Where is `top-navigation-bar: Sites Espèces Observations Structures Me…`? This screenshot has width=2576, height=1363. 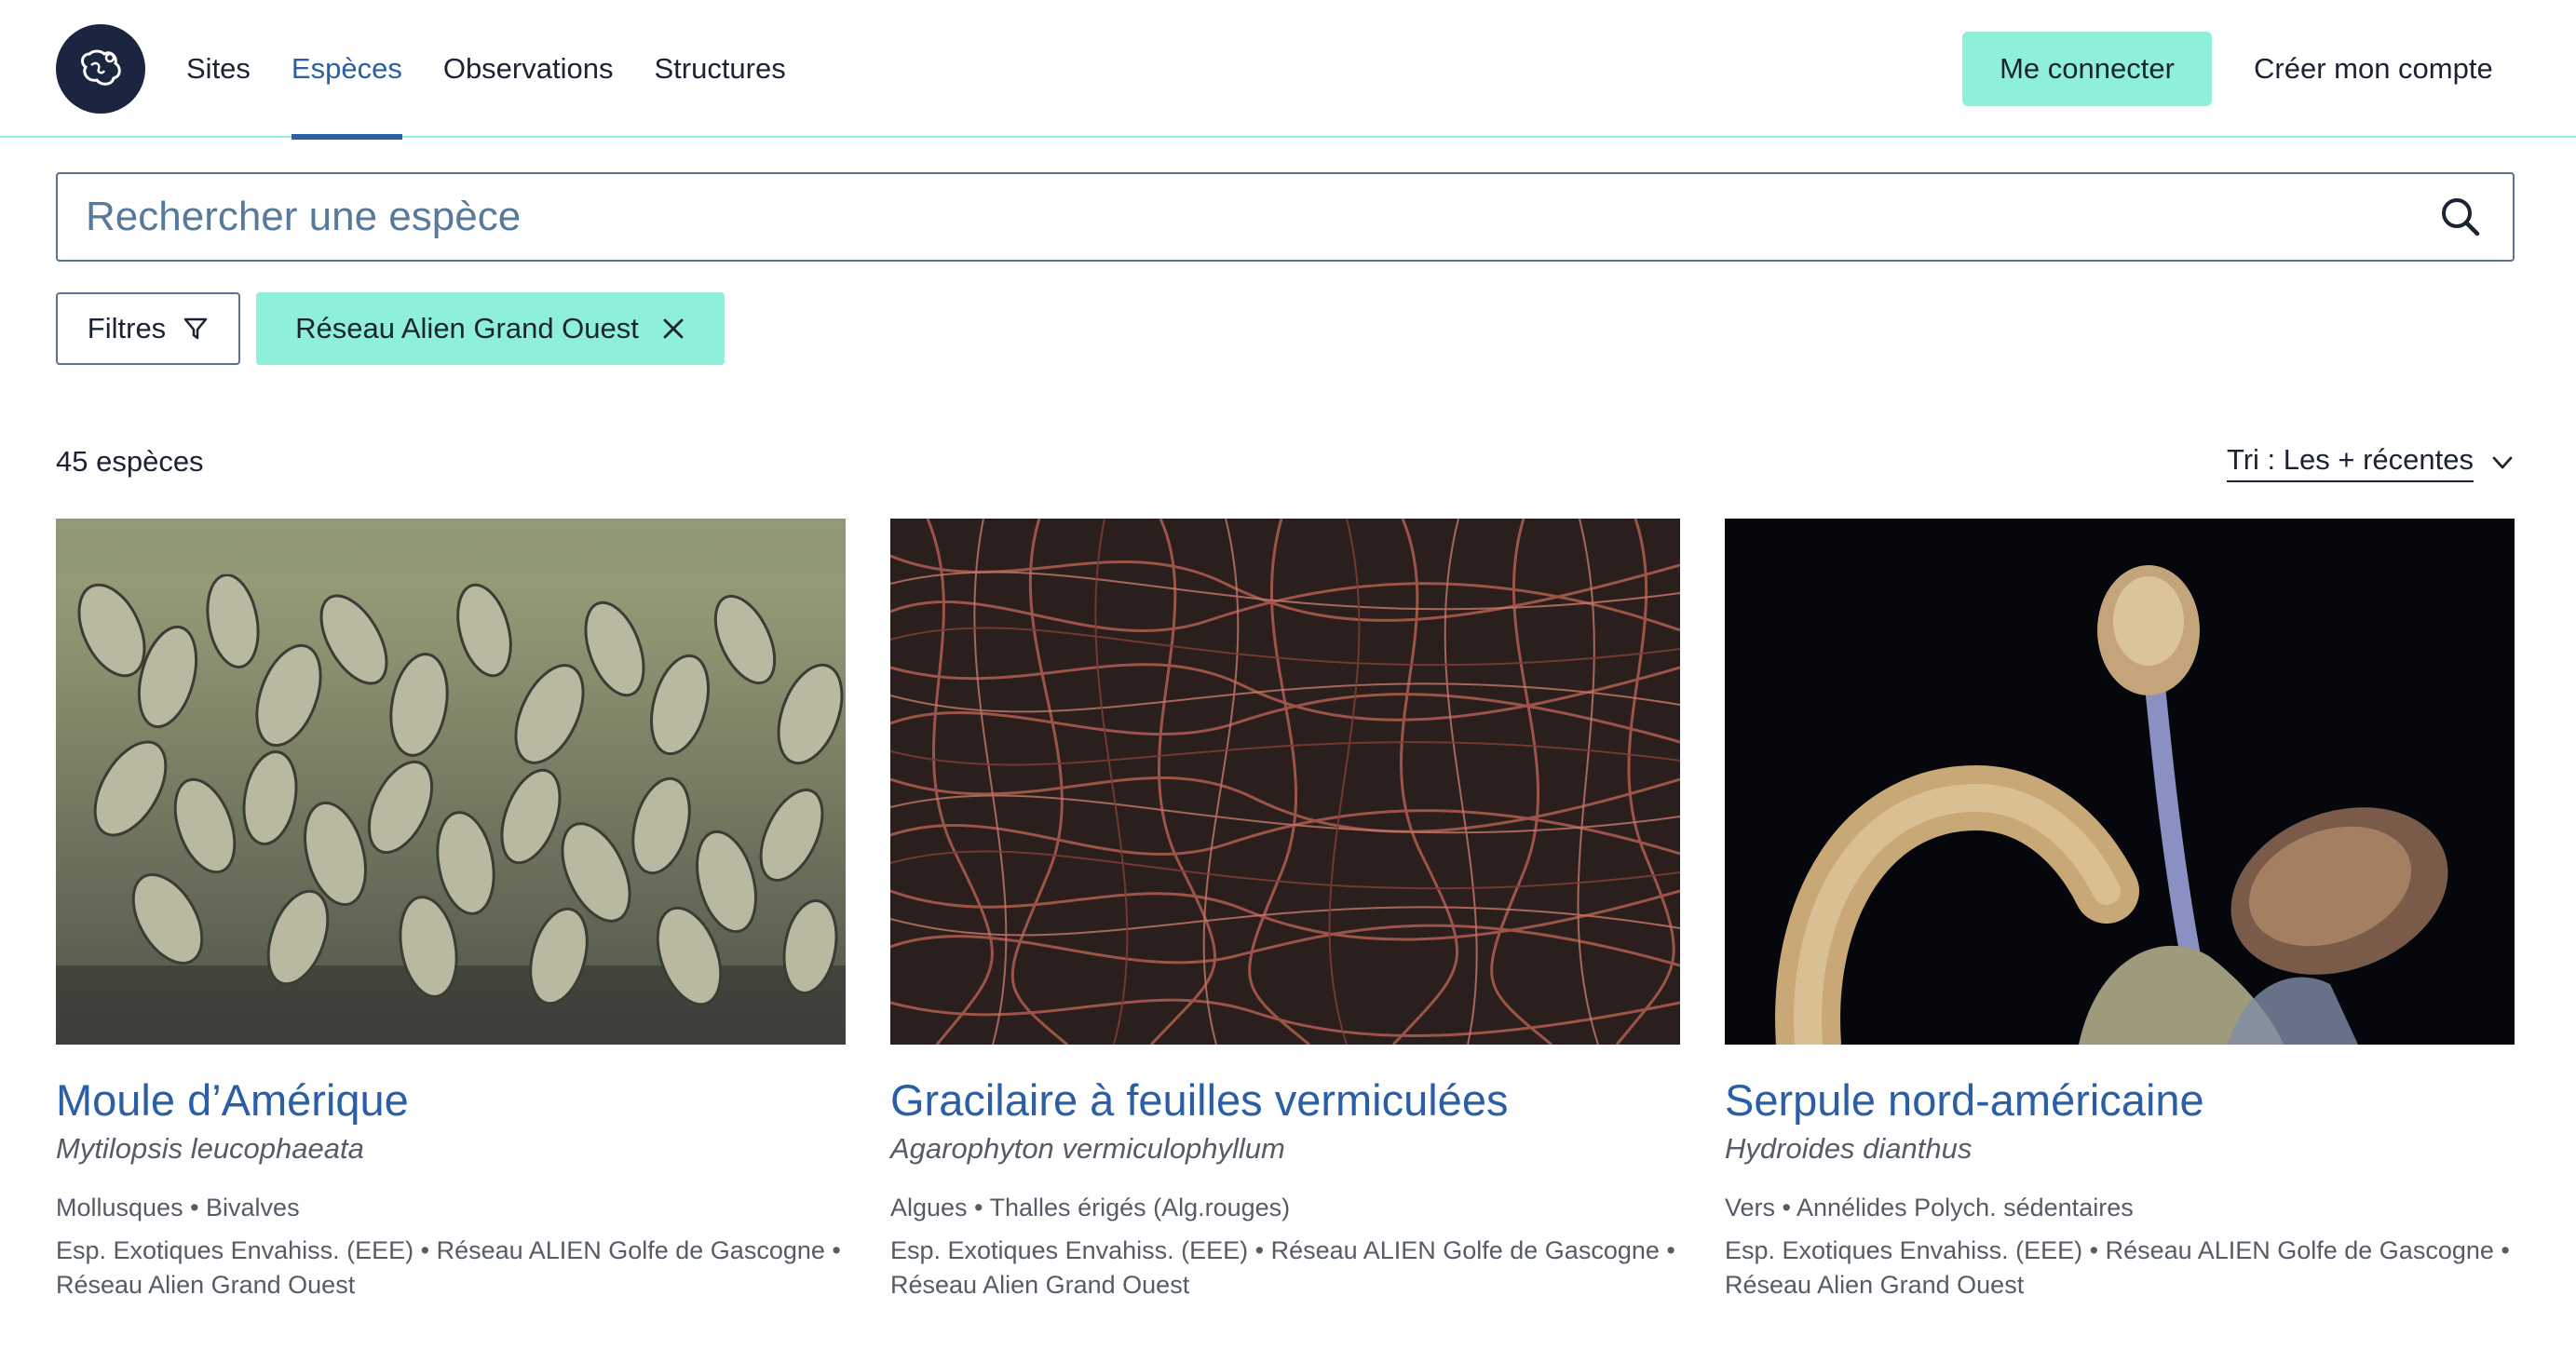 top-navigation-bar: Sites Espèces Observations Structures Me… is located at coordinates (1288, 70).